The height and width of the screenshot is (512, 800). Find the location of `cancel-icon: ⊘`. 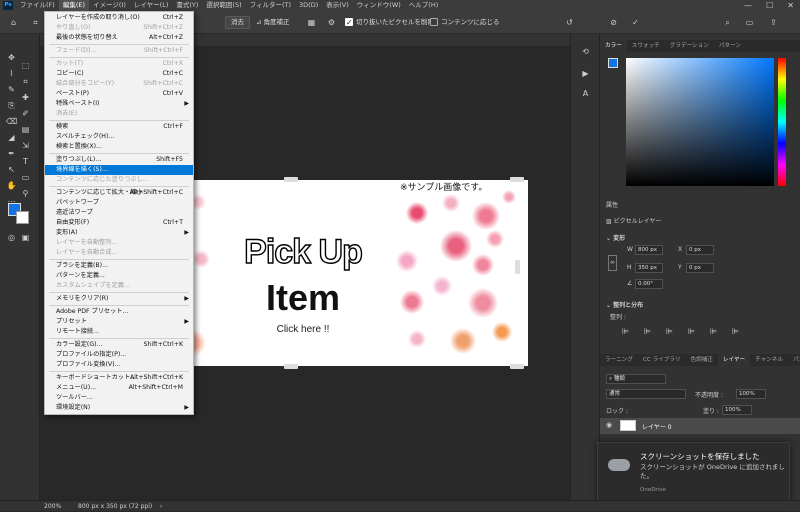

cancel-icon: ⊘ is located at coordinates (613, 22).